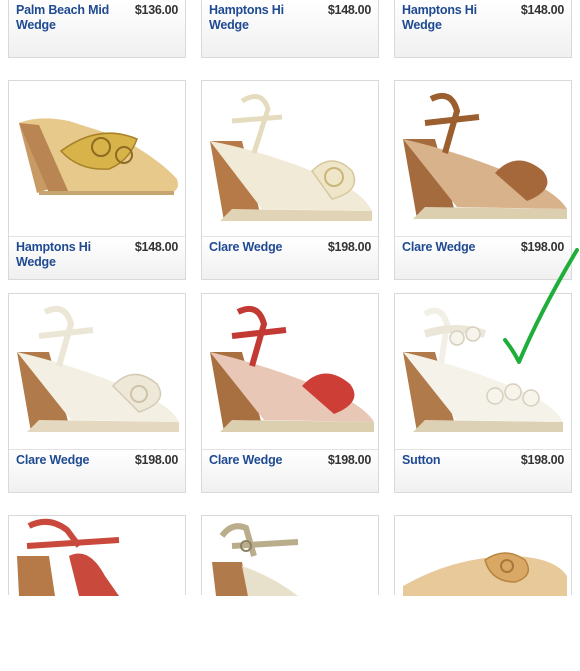 The image size is (580, 671). Describe the element at coordinates (71, 18) in the screenshot. I see `product-name-link: Palm Beach Mid Wedge` at that location.